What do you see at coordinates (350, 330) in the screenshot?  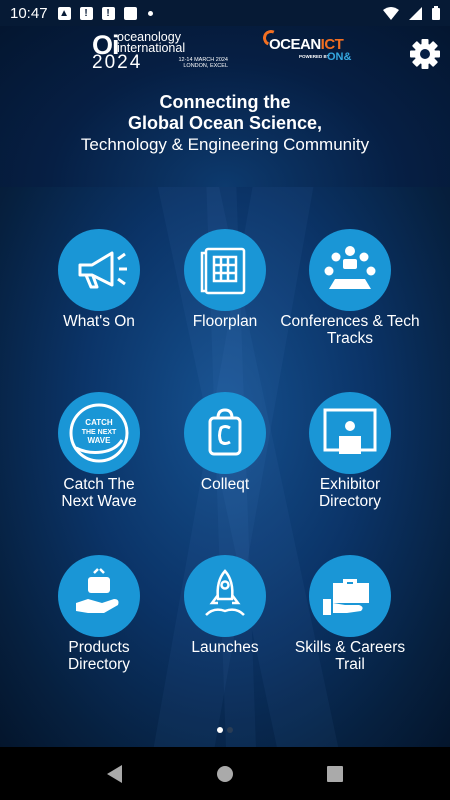 I see `tile-label: Conferences & Tech Tracks` at bounding box center [350, 330].